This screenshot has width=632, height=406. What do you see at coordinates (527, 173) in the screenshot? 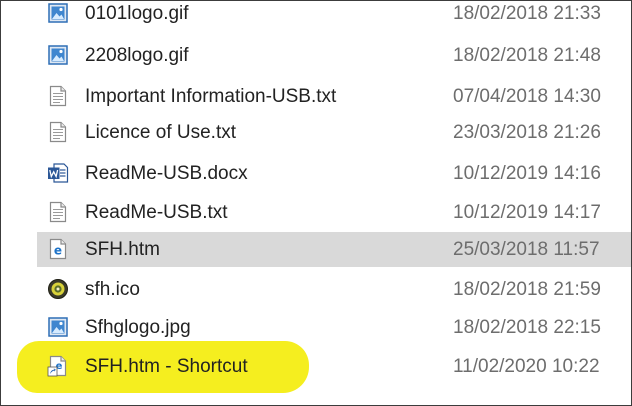
I see `file-date-modified: 10/12/2019 14:16` at bounding box center [527, 173].